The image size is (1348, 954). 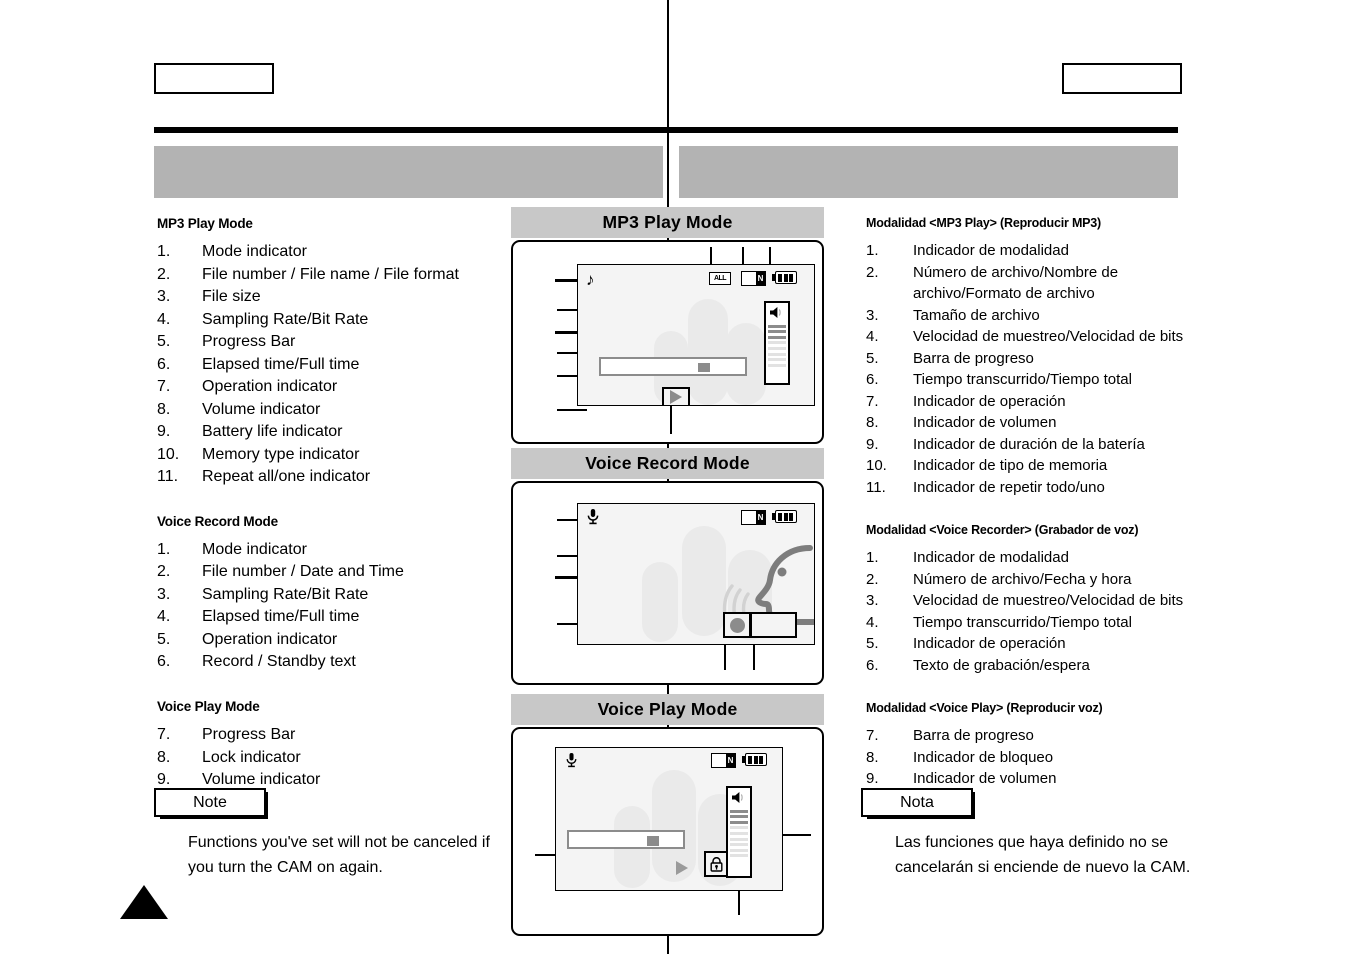 I want to click on section-title-voice-play-mode: Voice Play Mode, so click(x=208, y=706).